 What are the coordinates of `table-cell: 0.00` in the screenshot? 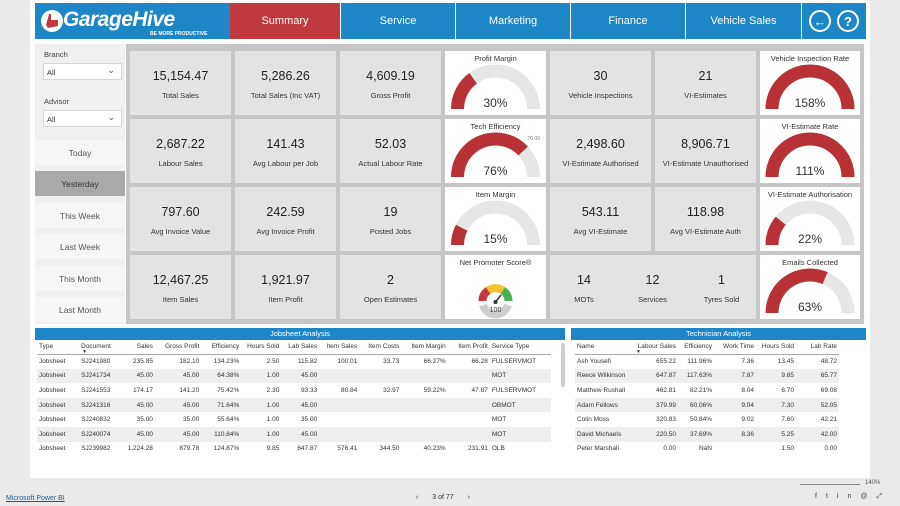 It's located at (830, 449).